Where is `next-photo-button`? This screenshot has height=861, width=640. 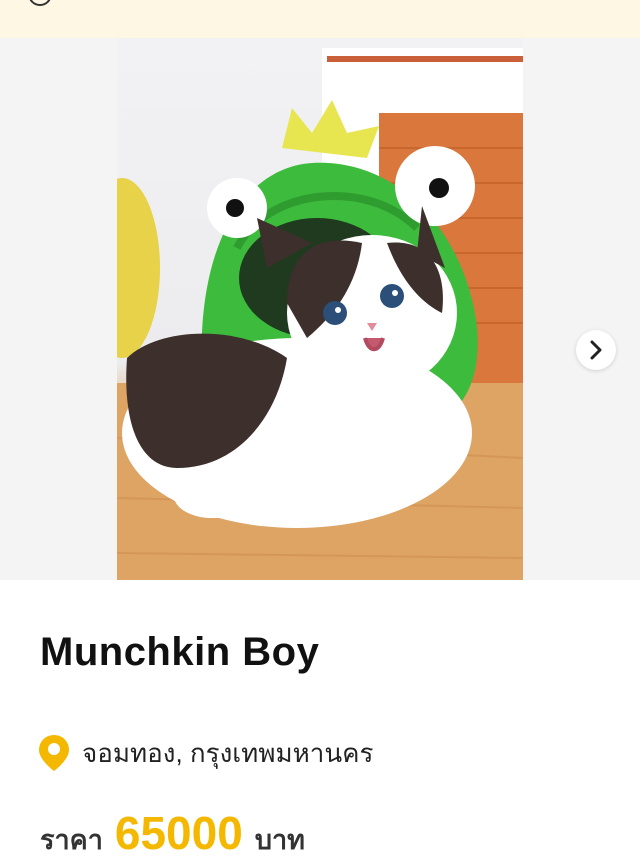 next-photo-button is located at coordinates (596, 350).